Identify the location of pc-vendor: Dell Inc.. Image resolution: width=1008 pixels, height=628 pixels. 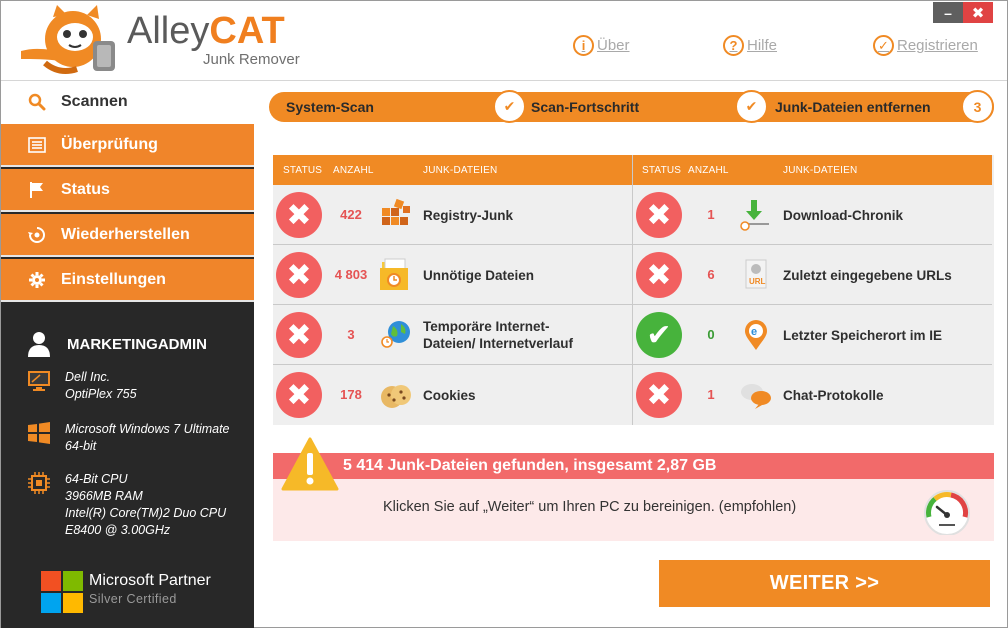
(88, 377).